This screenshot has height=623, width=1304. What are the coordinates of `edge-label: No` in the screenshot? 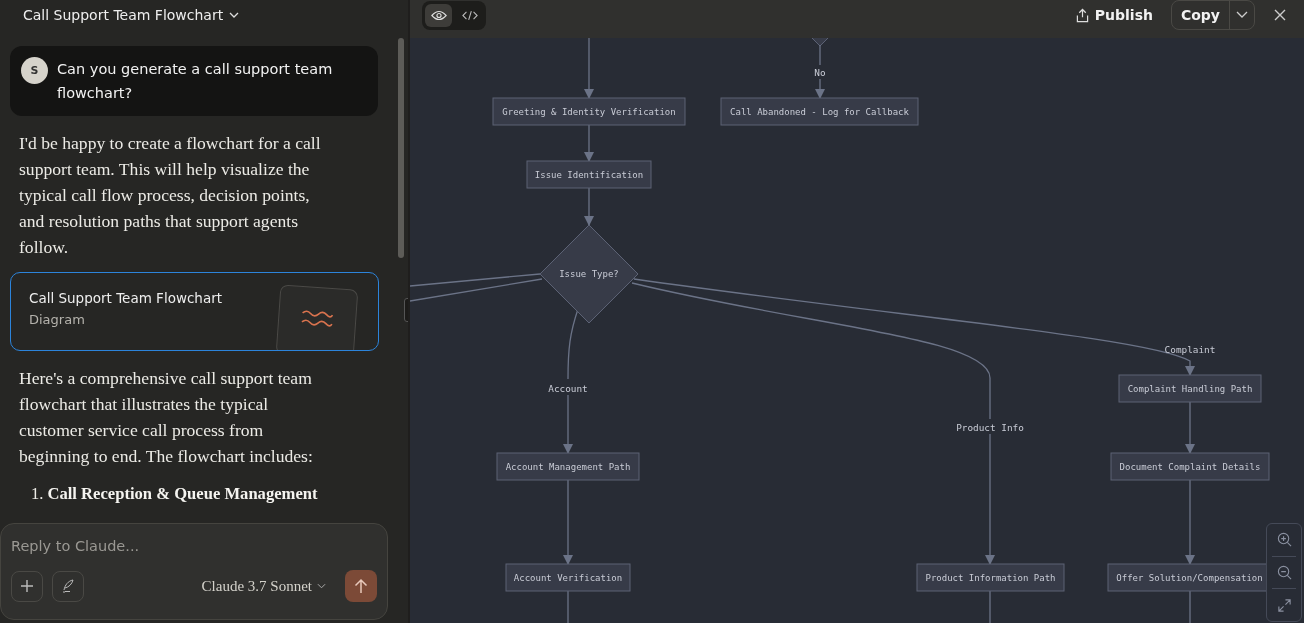 It's located at (820, 72).